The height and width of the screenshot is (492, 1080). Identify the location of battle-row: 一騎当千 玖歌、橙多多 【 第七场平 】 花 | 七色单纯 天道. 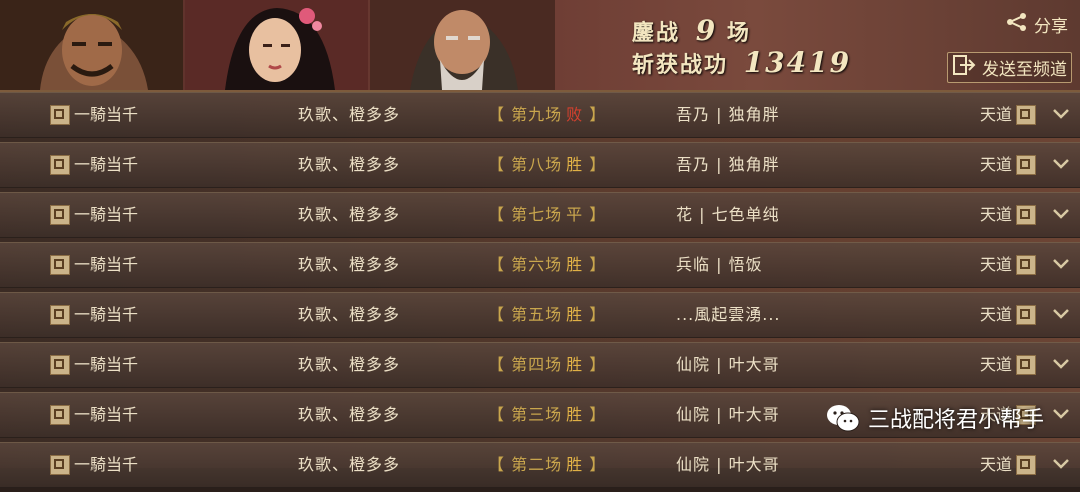
(540, 215).